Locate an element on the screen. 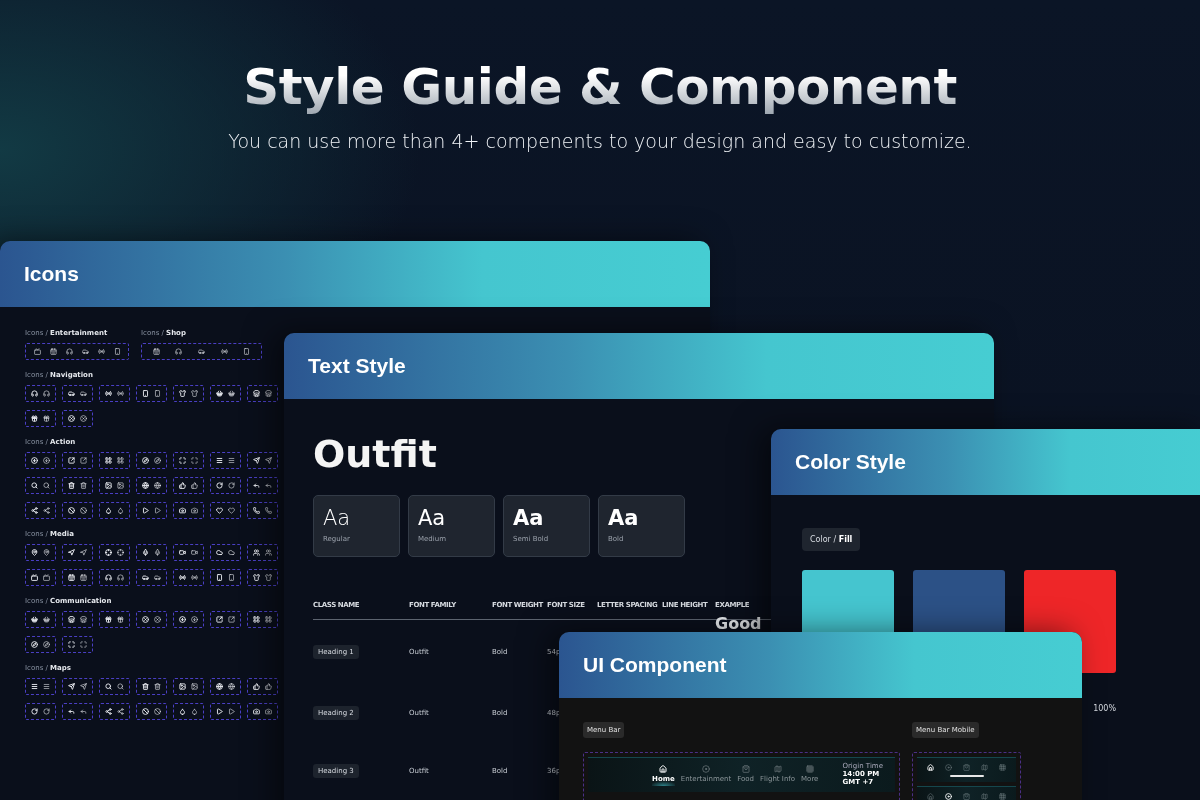 This screenshot has height=800, width=1200. active-indicator is located at coordinates (966, 775).